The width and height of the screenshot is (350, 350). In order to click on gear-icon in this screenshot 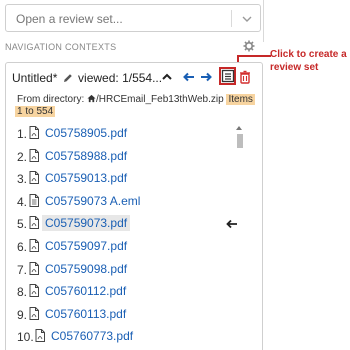, I will do `click(249, 46)`.